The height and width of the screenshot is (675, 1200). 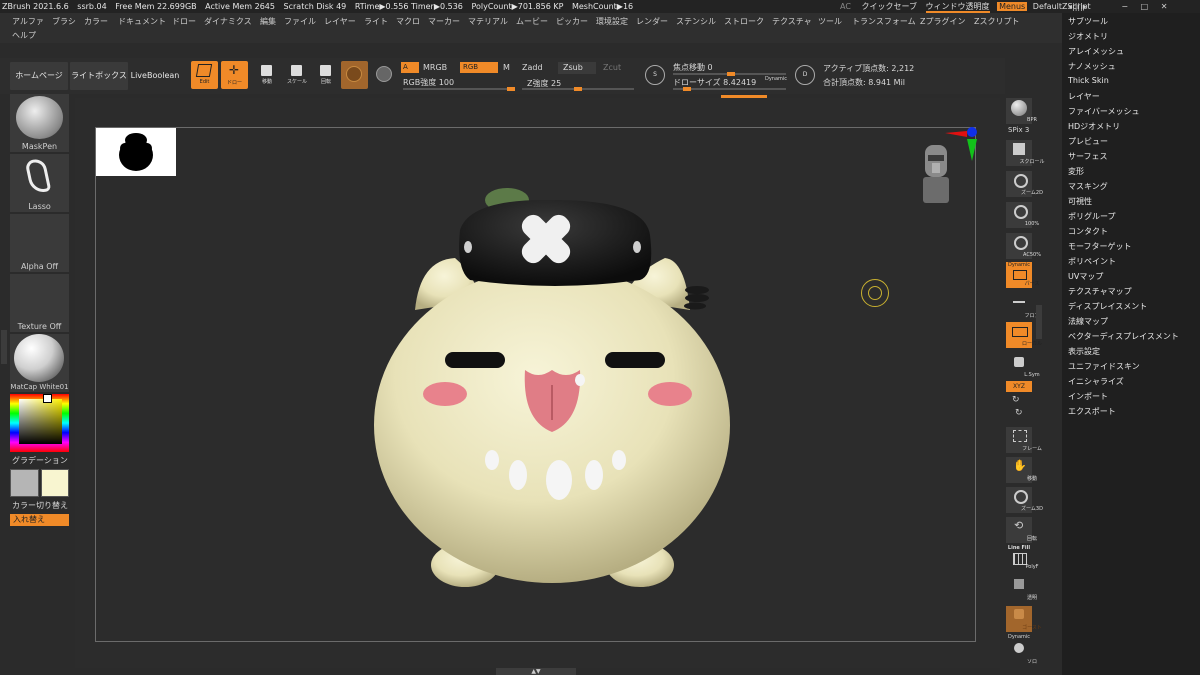 I want to click on xyz-button: XYZ, so click(x=1019, y=386).